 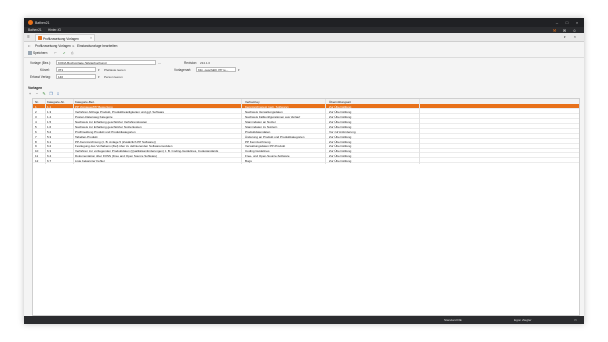 I want to click on tab-profilzuweisung: Profilzuweisung Vorlagen ×, so click(x=65, y=37).